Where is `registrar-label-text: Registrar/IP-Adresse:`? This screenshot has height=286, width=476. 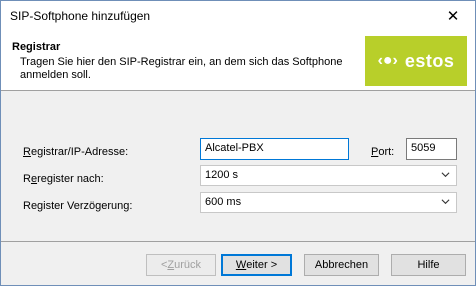 registrar-label-text: Registrar/IP-Adresse: is located at coordinates (76, 152).